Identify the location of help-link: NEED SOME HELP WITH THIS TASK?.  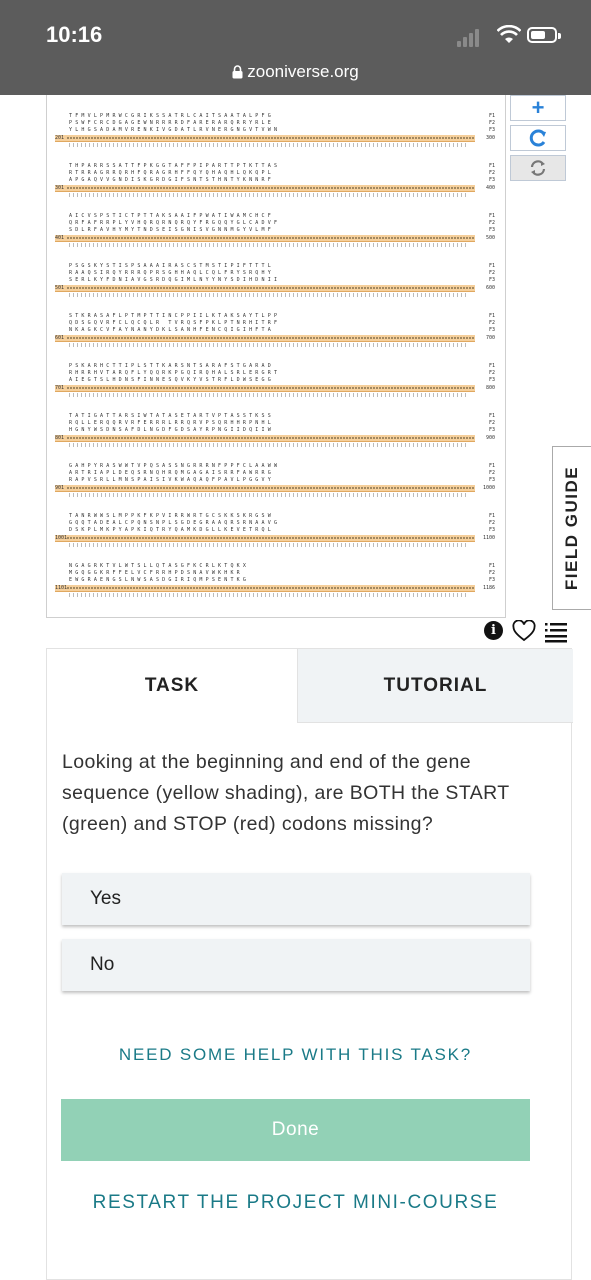
(295, 1055).